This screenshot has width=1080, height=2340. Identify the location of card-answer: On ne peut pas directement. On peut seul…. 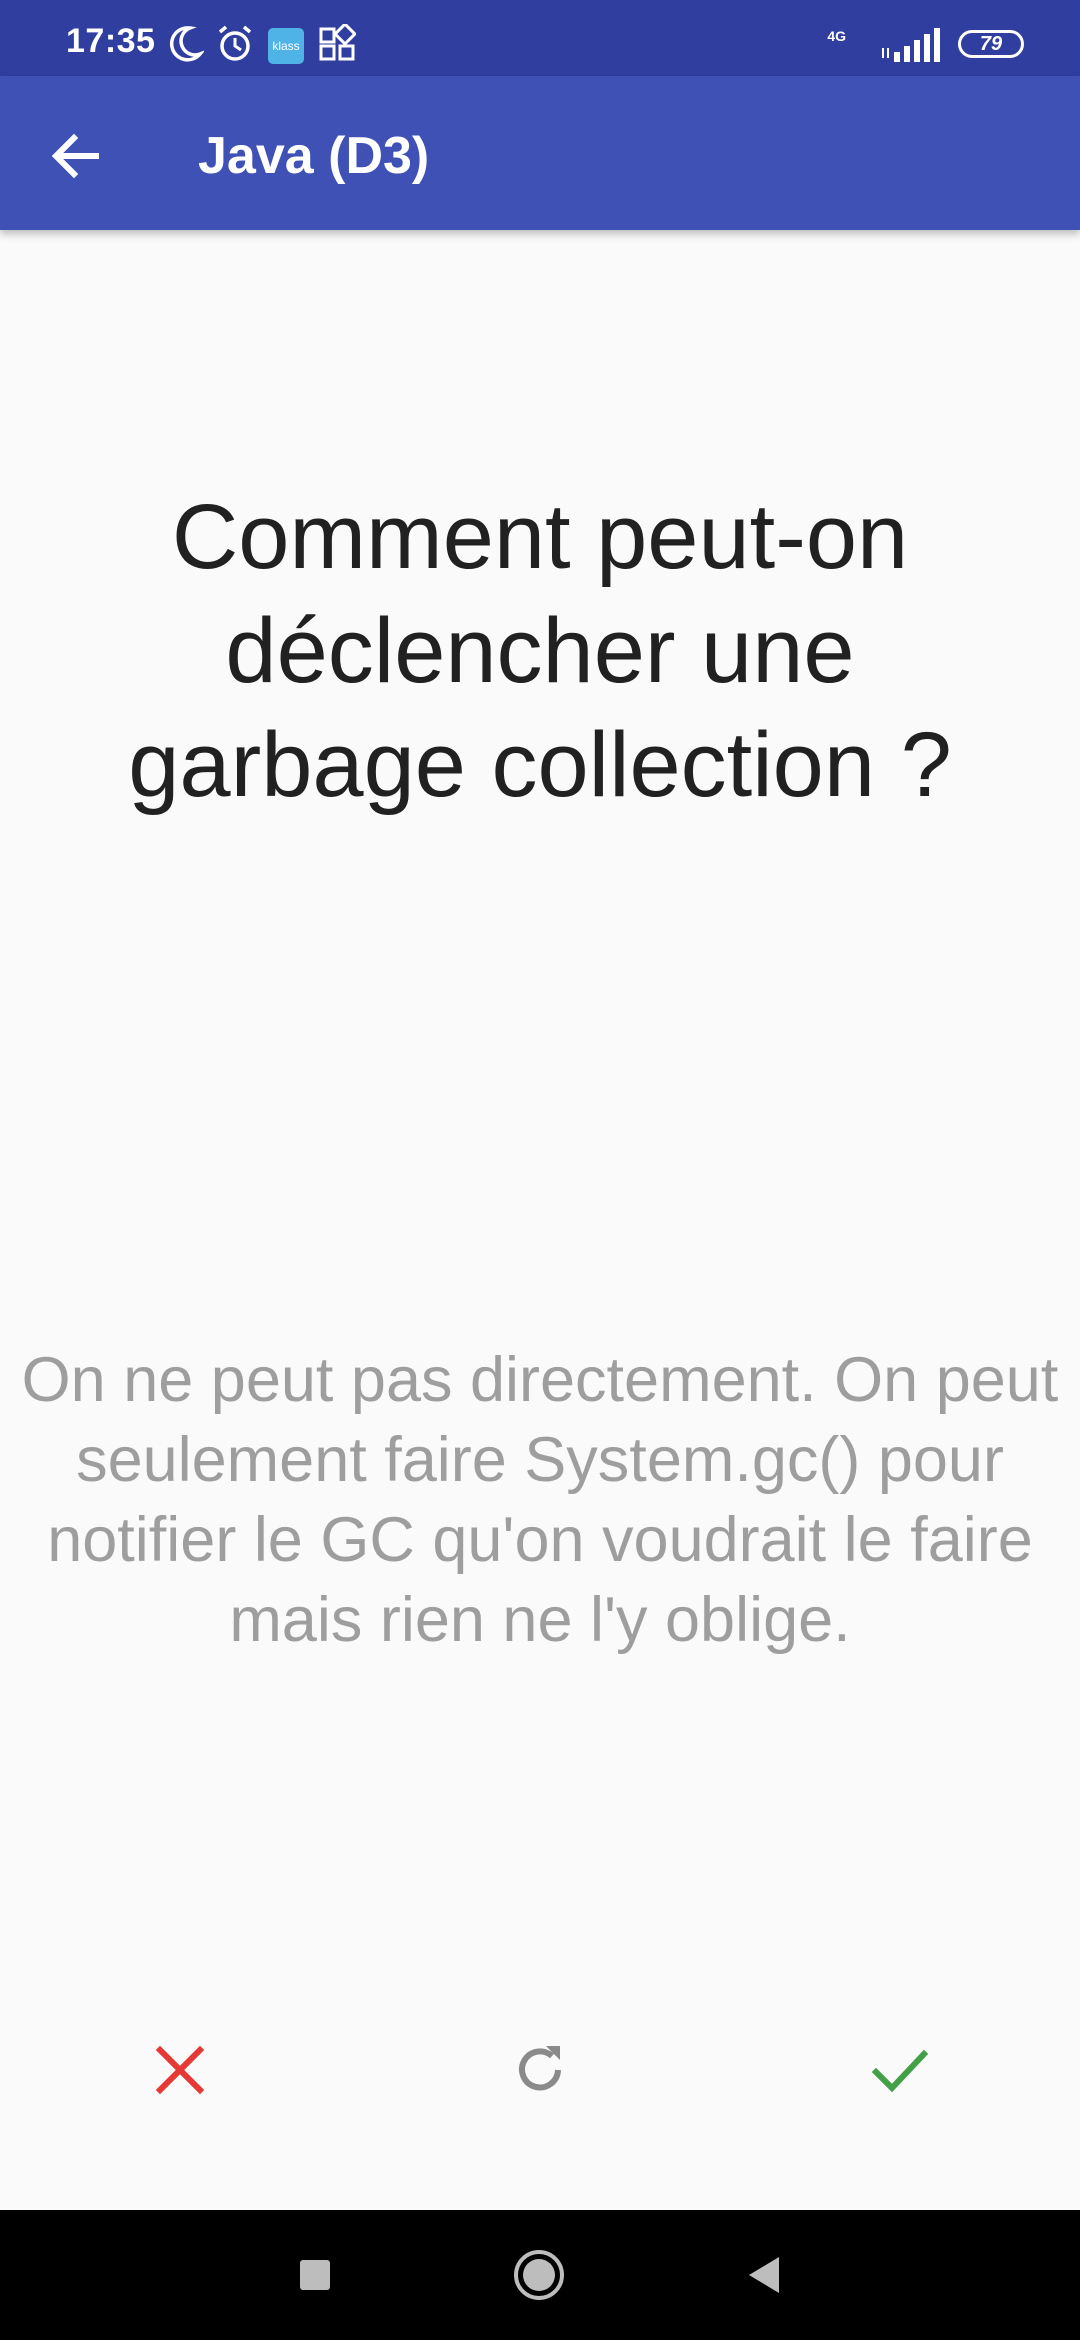
(540, 1500).